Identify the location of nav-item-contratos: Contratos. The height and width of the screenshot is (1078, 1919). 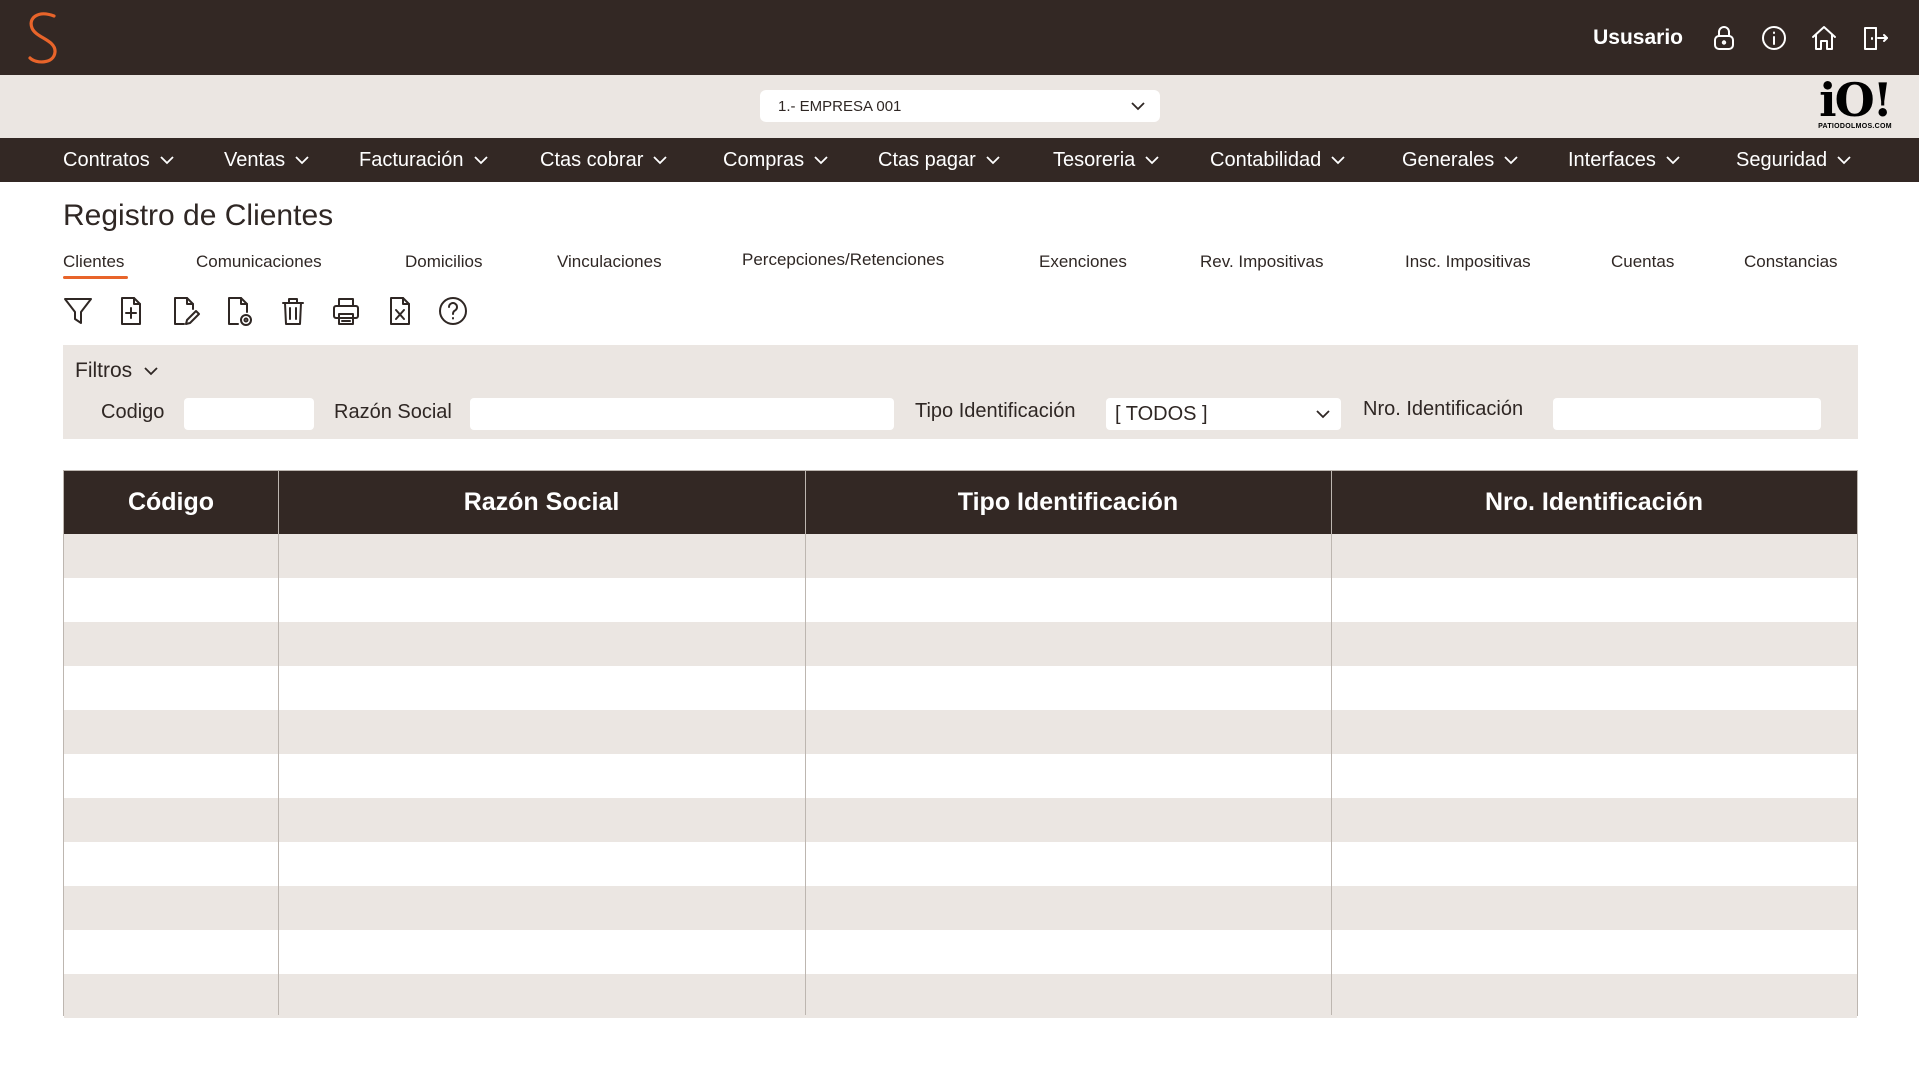
(119, 160).